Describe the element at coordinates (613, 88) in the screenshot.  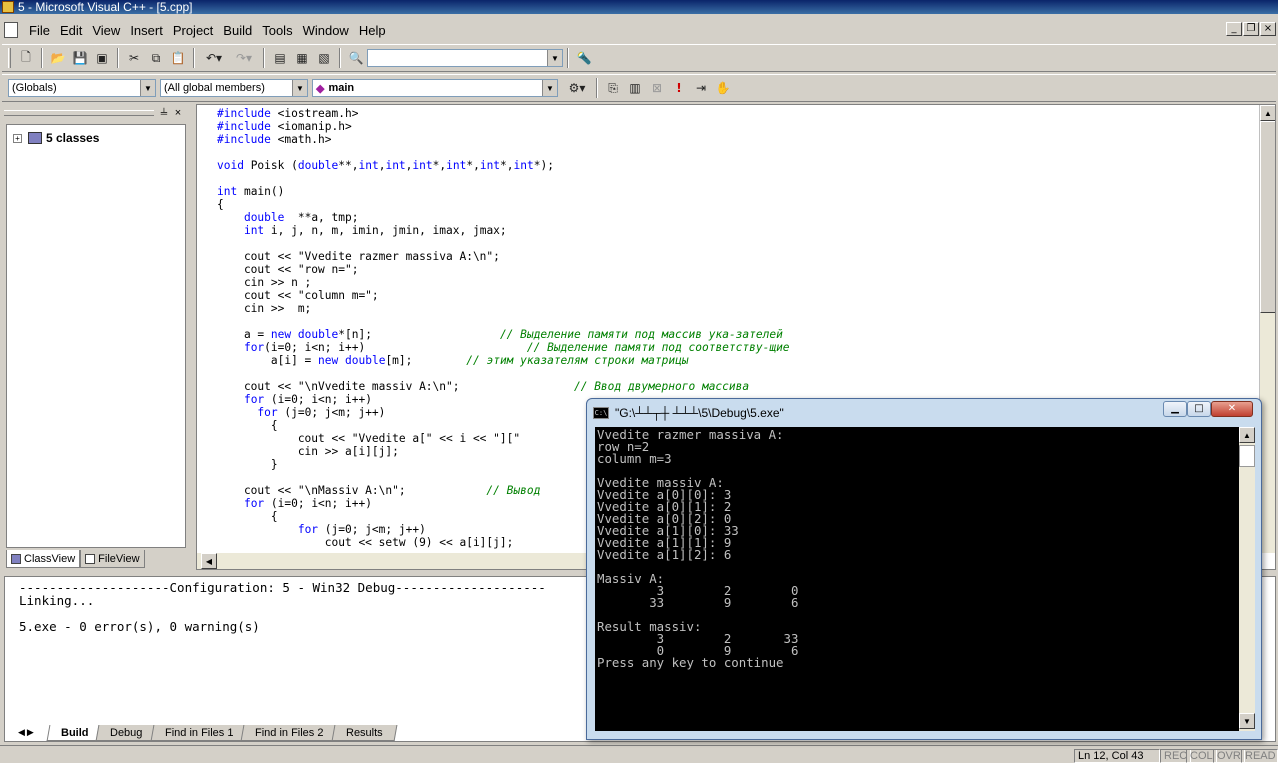
I see `compile-icon: ⎘` at that location.